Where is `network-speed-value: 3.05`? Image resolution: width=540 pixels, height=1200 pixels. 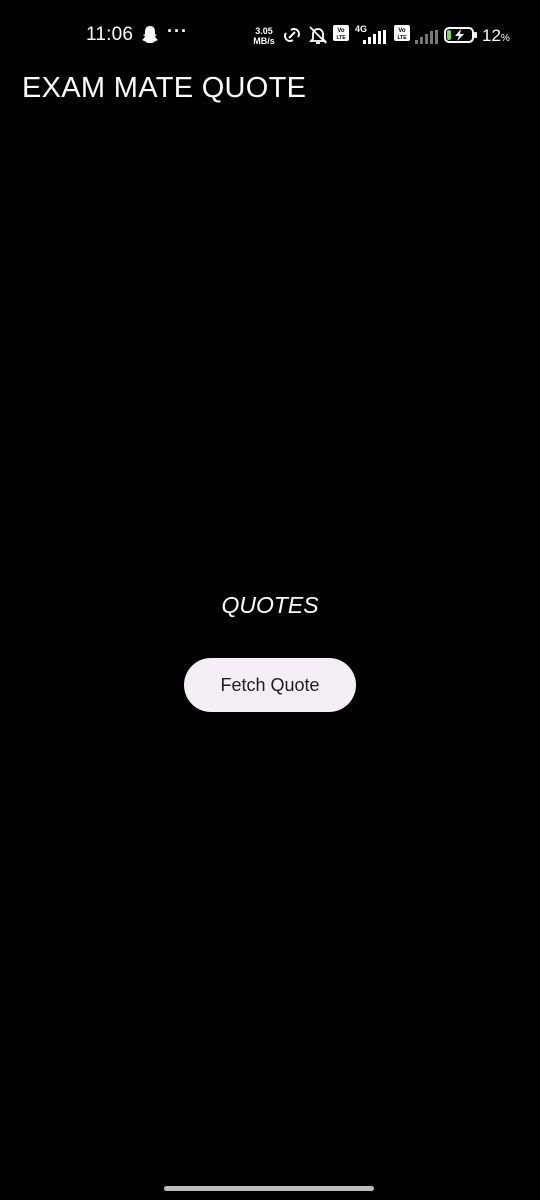
network-speed-value: 3.05 is located at coordinates (264, 31).